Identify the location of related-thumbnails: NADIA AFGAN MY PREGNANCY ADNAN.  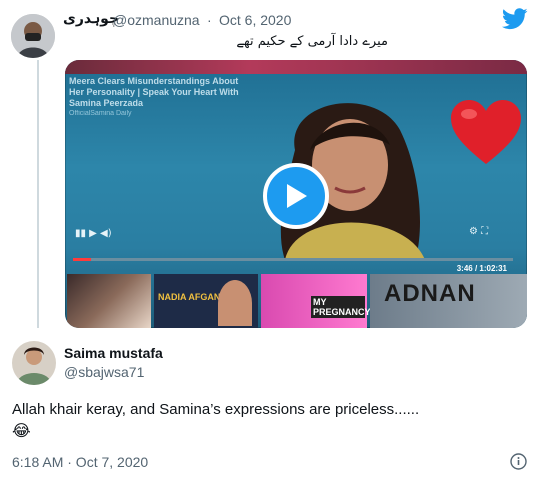
(296, 301).